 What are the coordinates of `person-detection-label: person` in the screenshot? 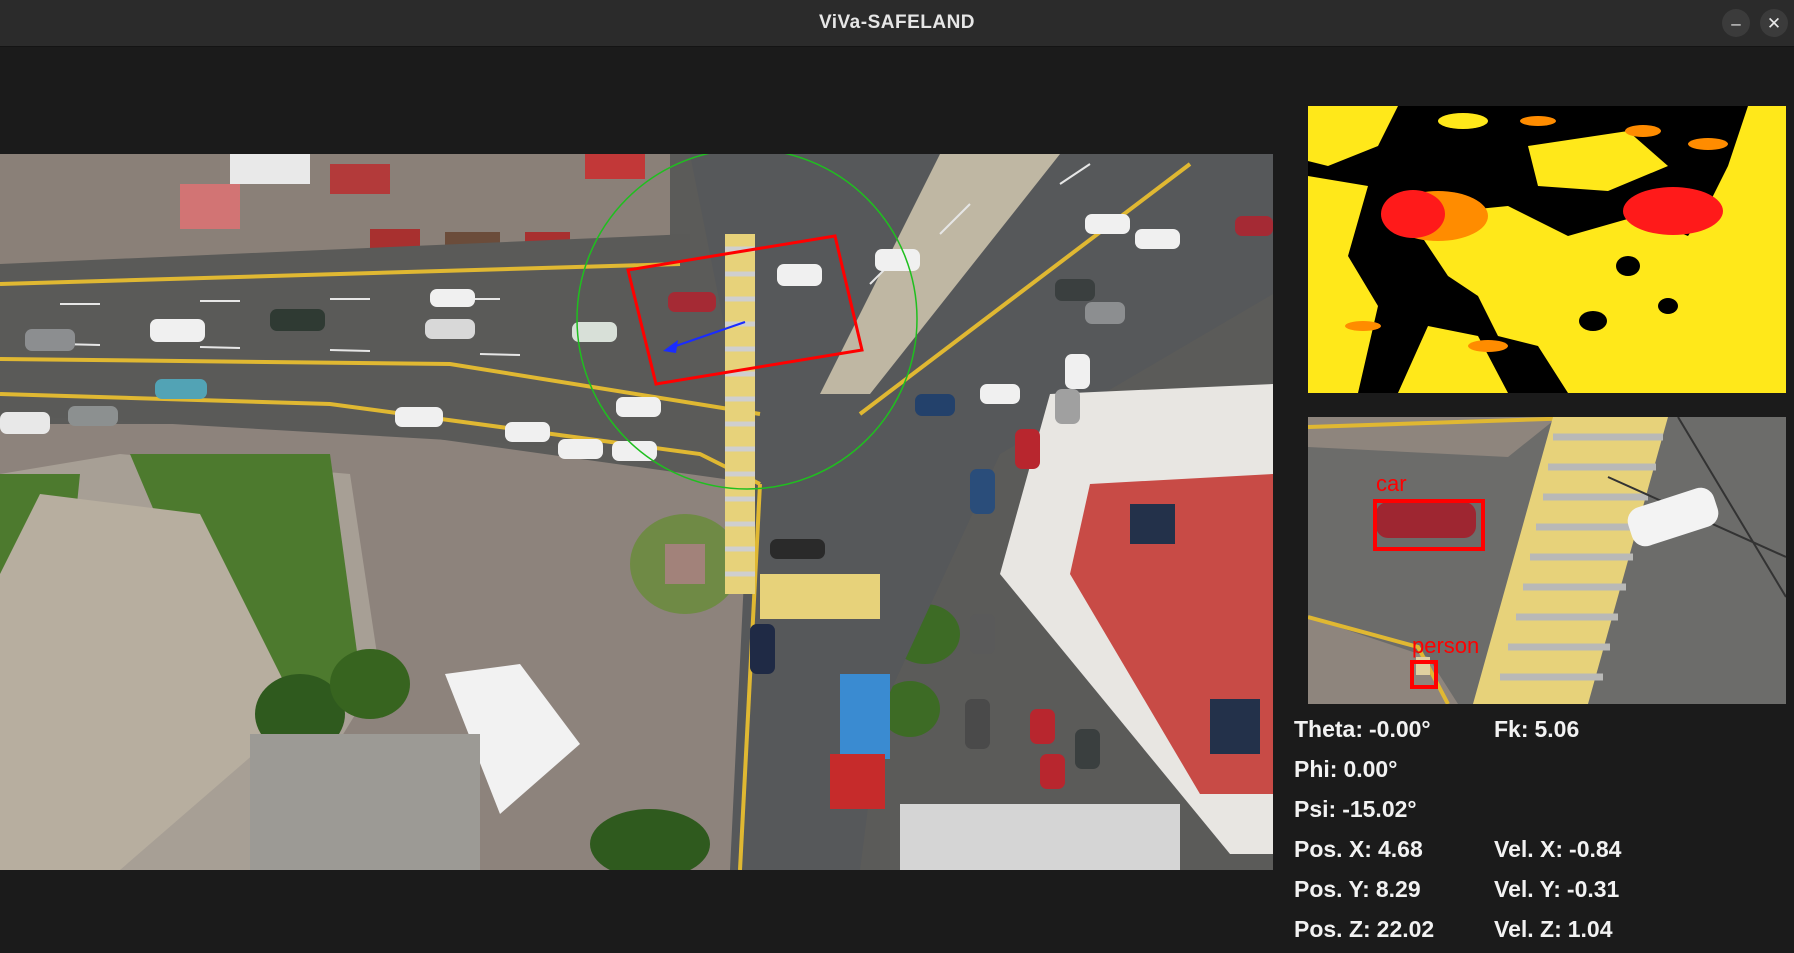 It's located at (1446, 645).